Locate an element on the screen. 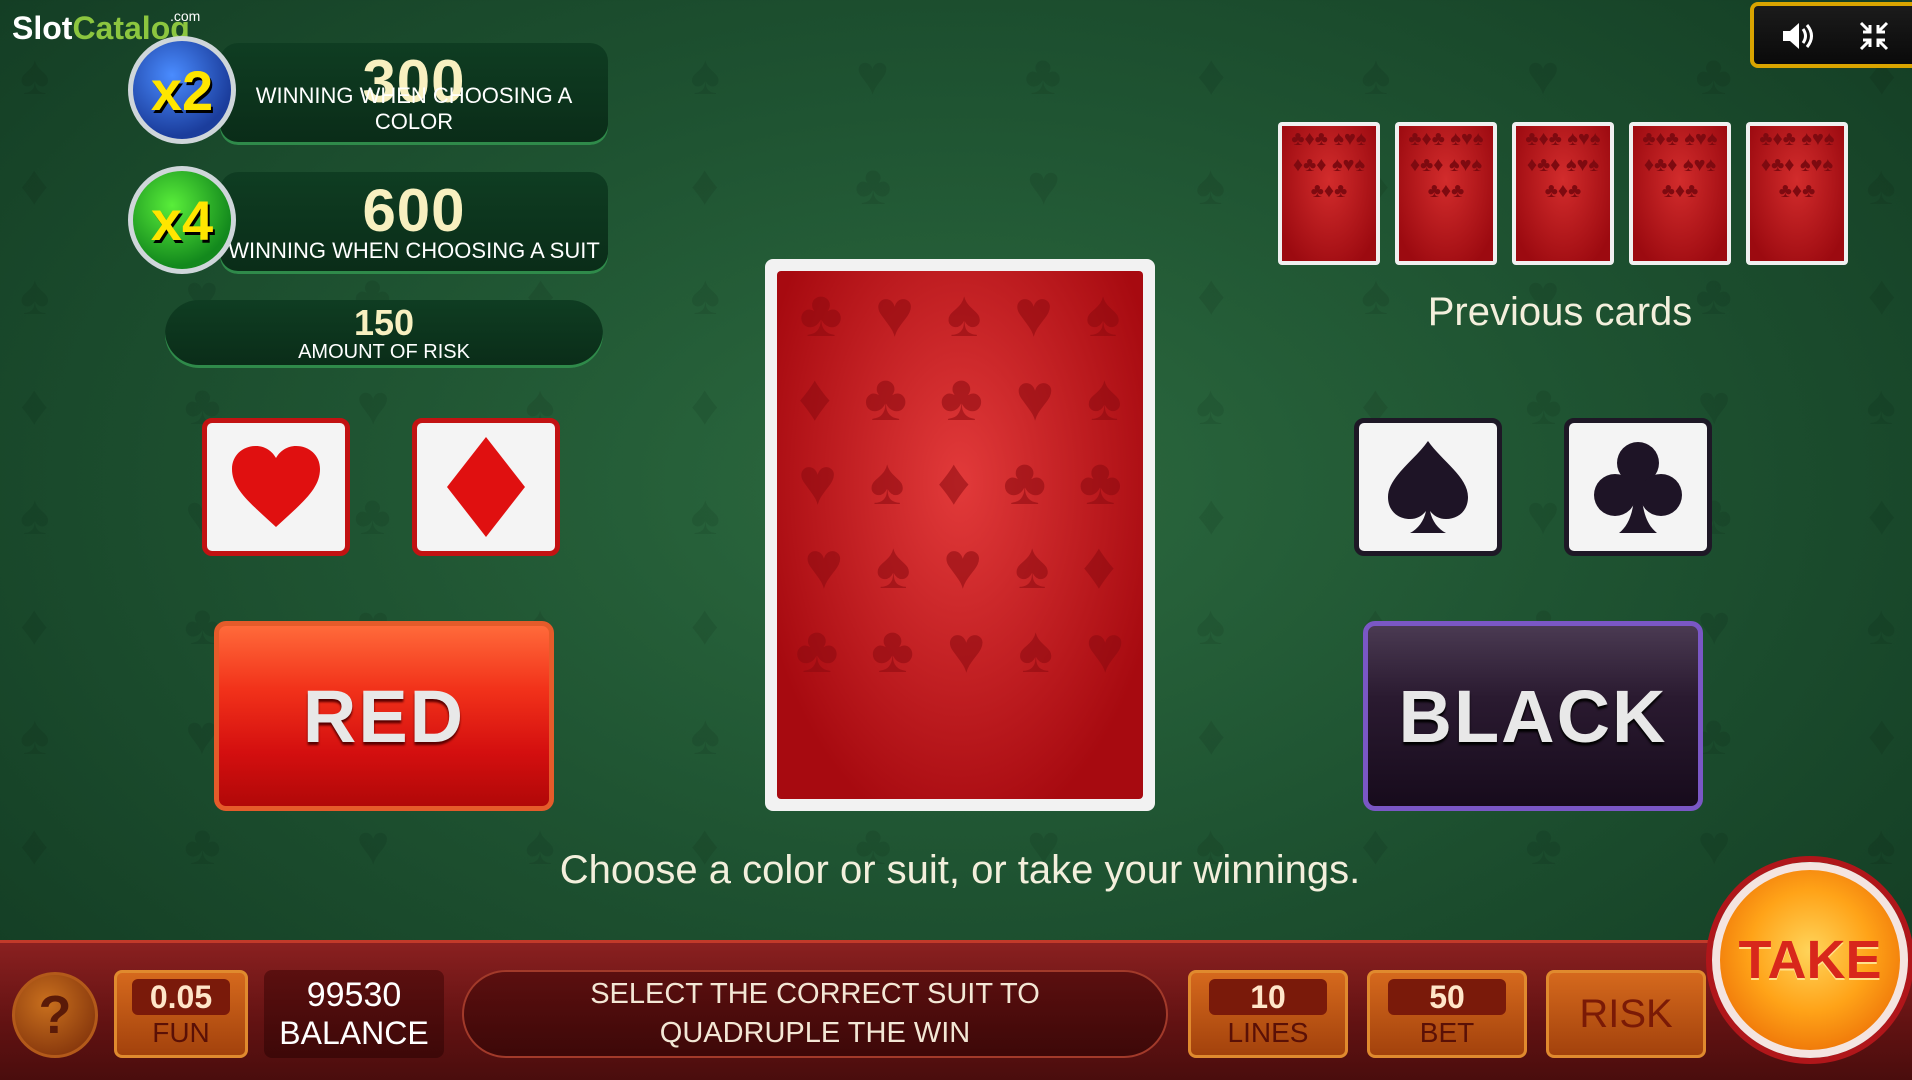 The width and height of the screenshot is (1912, 1080). collapse-icon is located at coordinates (1874, 36).